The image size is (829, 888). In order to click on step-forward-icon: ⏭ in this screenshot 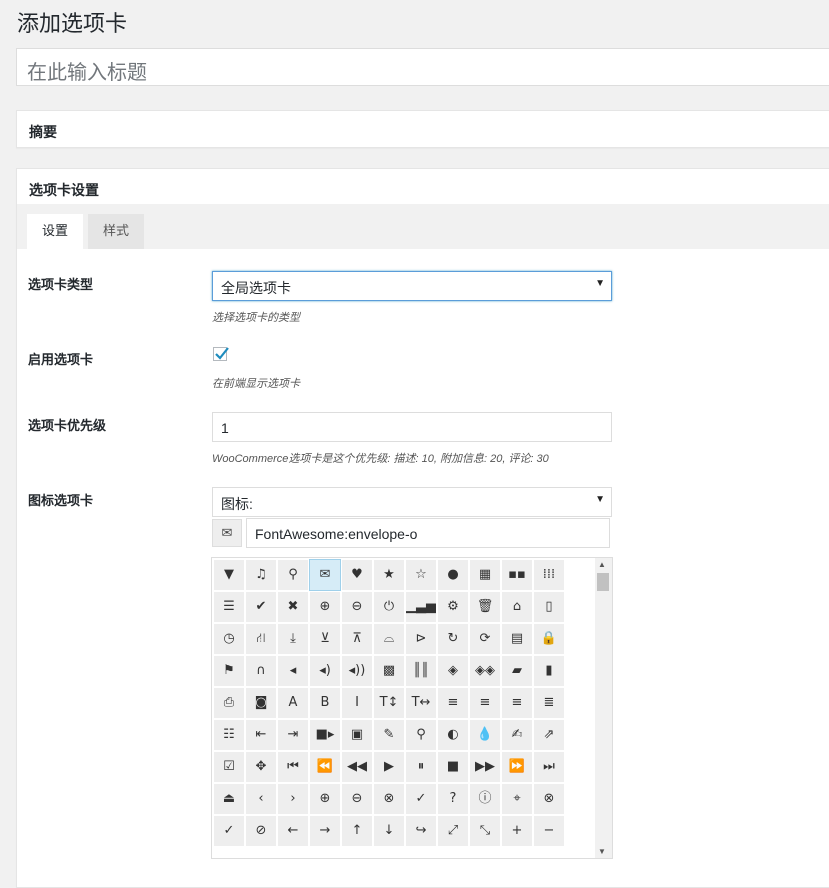, I will do `click(549, 767)`.